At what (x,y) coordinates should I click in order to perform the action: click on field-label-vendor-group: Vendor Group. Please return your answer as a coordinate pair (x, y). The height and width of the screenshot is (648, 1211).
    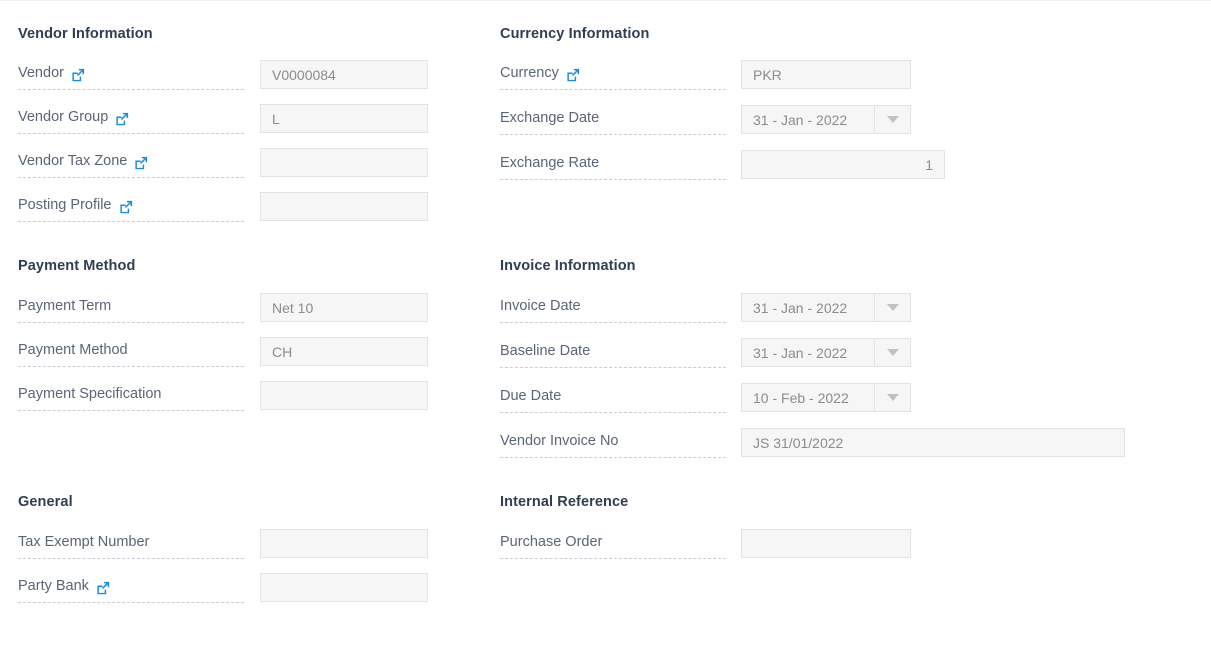
    Looking at the image, I should click on (131, 119).